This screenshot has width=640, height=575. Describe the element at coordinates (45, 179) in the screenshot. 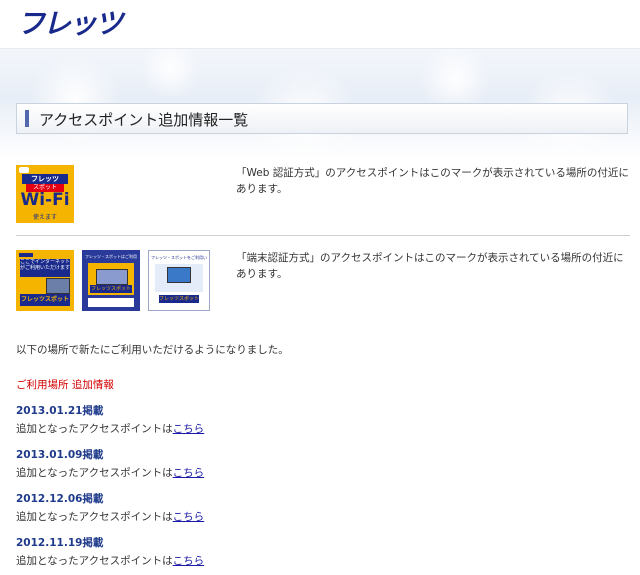

I see `wifi-badge-brand: フレッツ` at that location.